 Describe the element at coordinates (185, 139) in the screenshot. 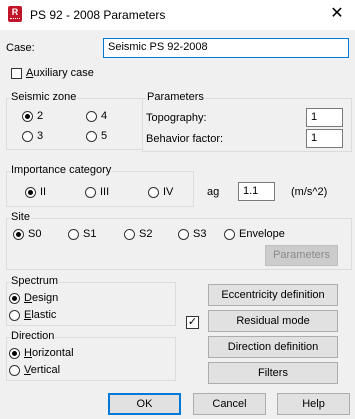

I see `behavior-factor-label: Behavior factor:` at that location.